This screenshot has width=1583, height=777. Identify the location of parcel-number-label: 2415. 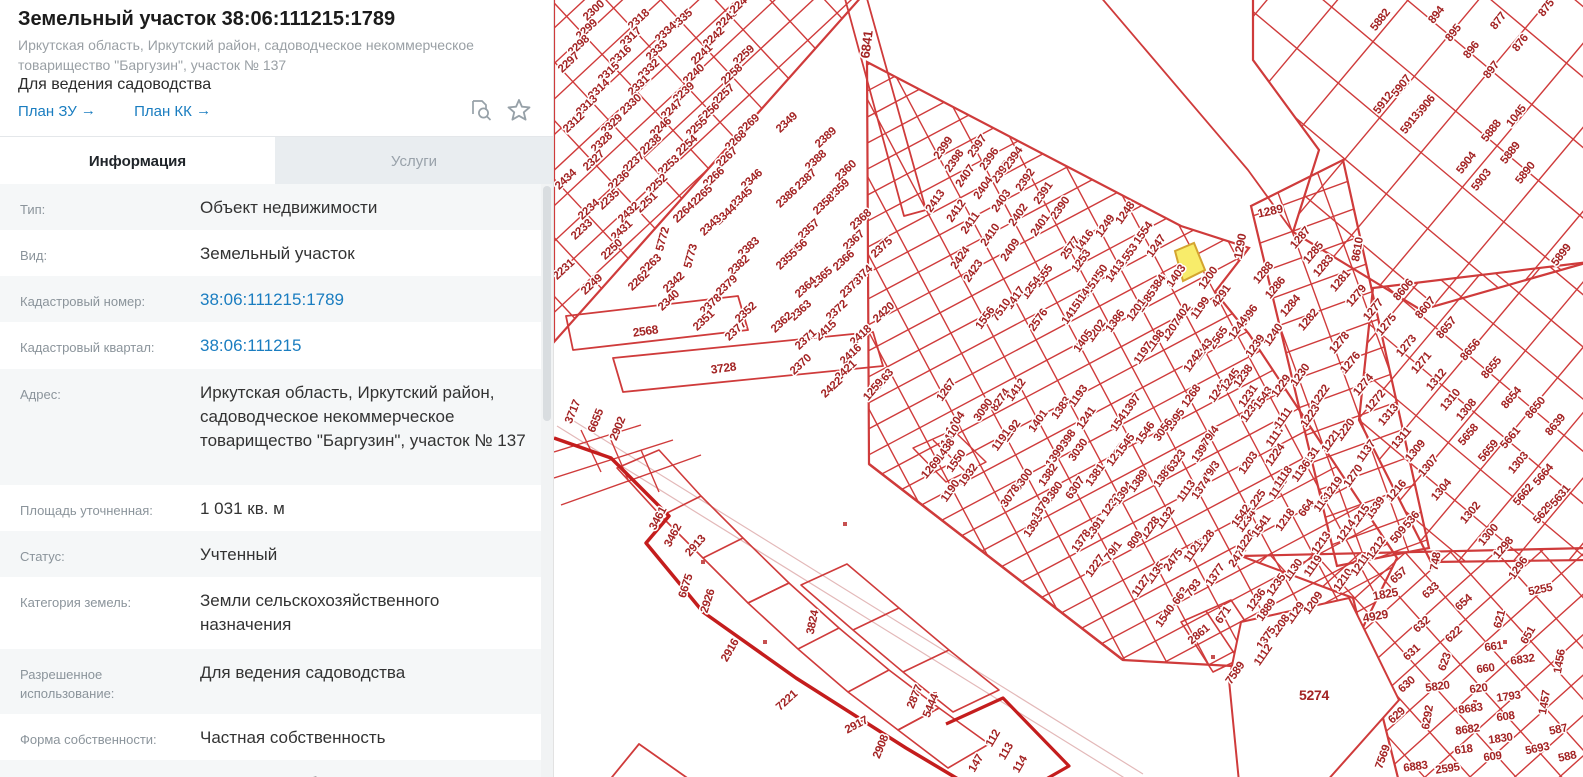
(826, 330).